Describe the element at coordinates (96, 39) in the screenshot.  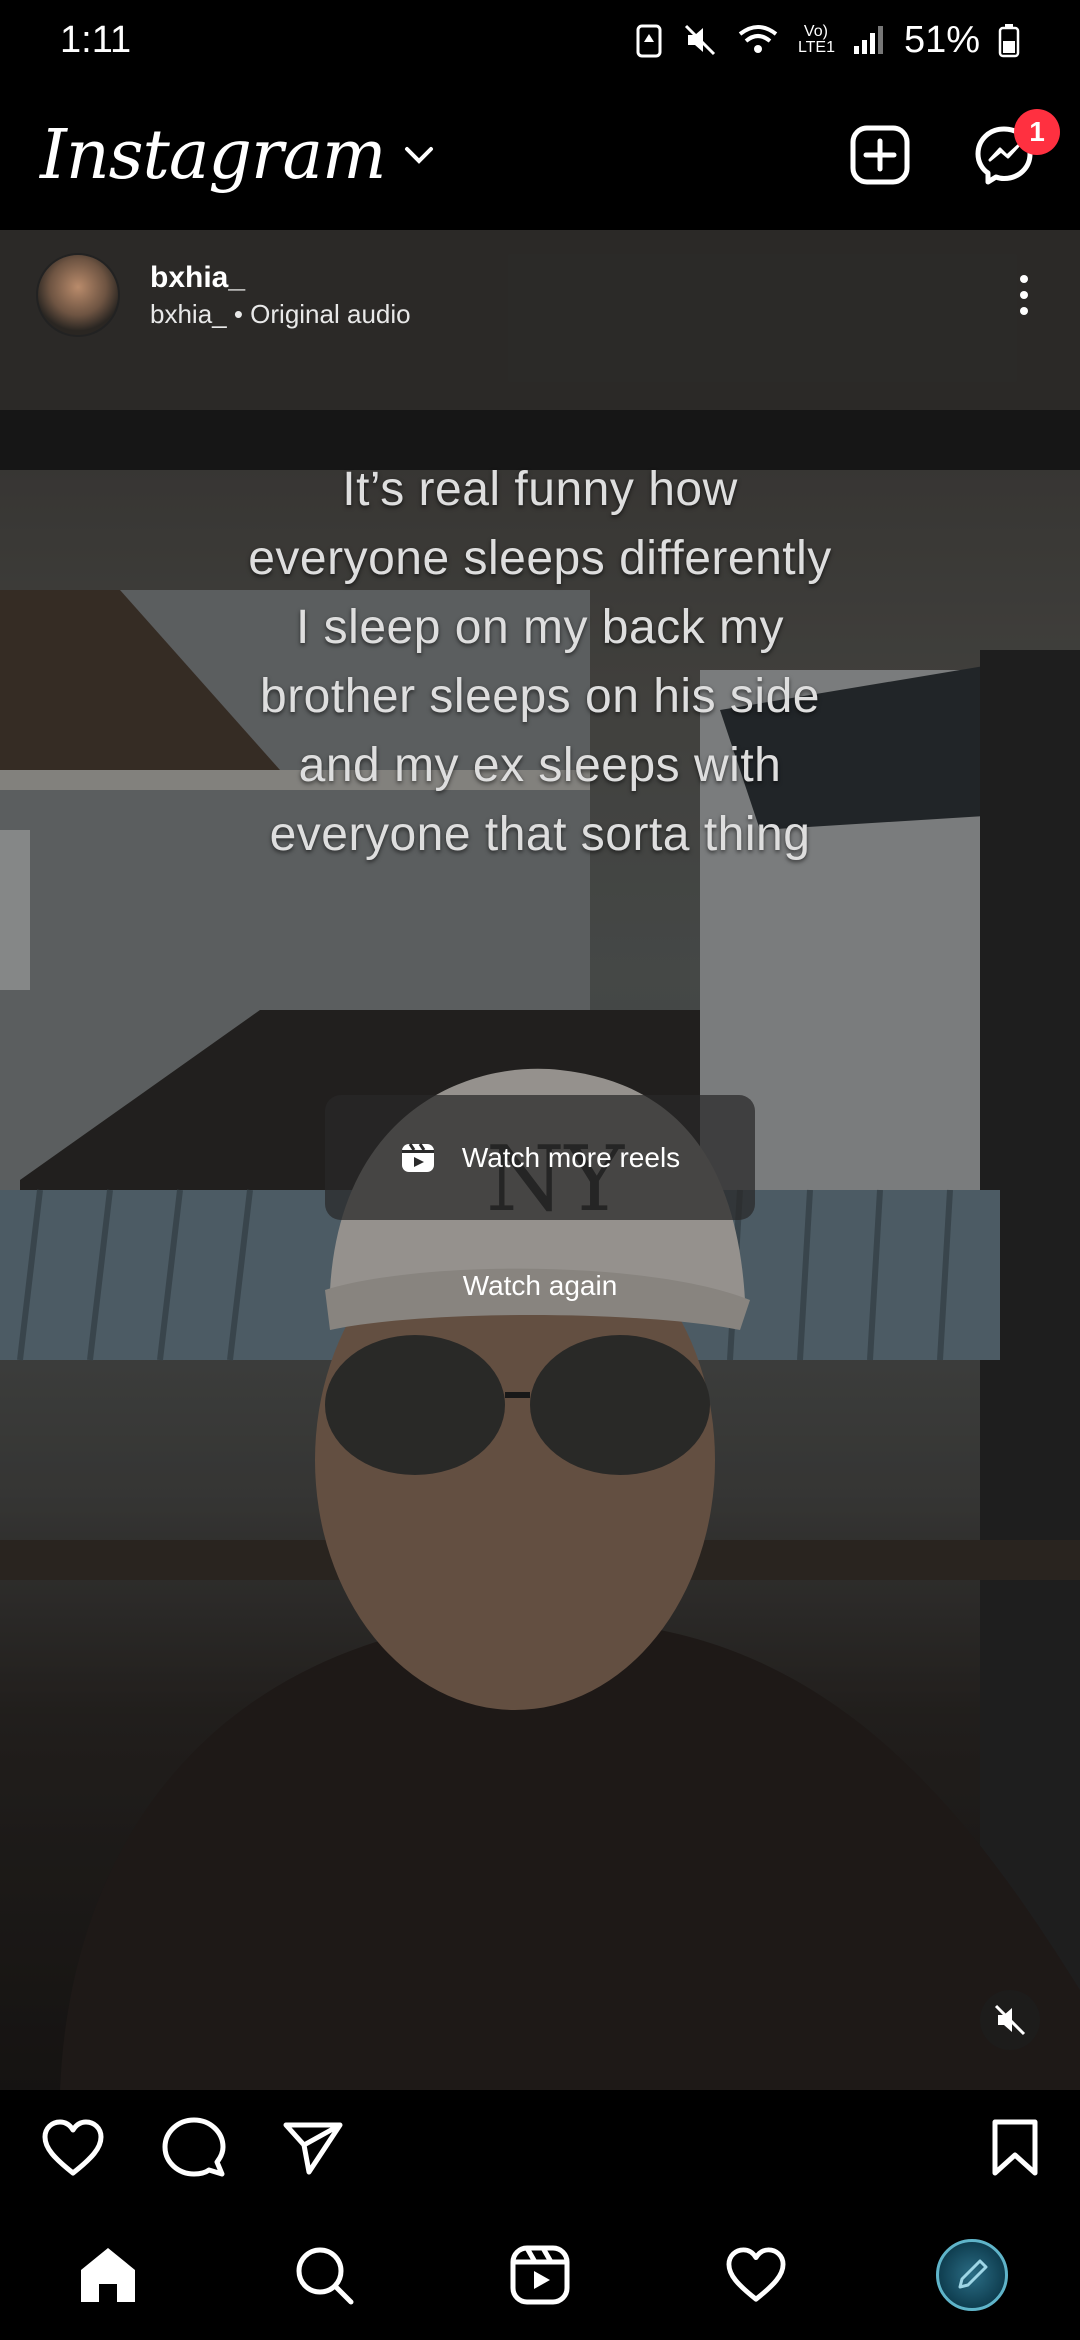
I see `status-time: 1:11` at that location.